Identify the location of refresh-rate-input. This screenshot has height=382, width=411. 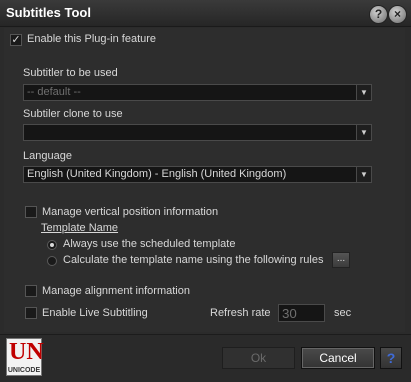
(301, 313).